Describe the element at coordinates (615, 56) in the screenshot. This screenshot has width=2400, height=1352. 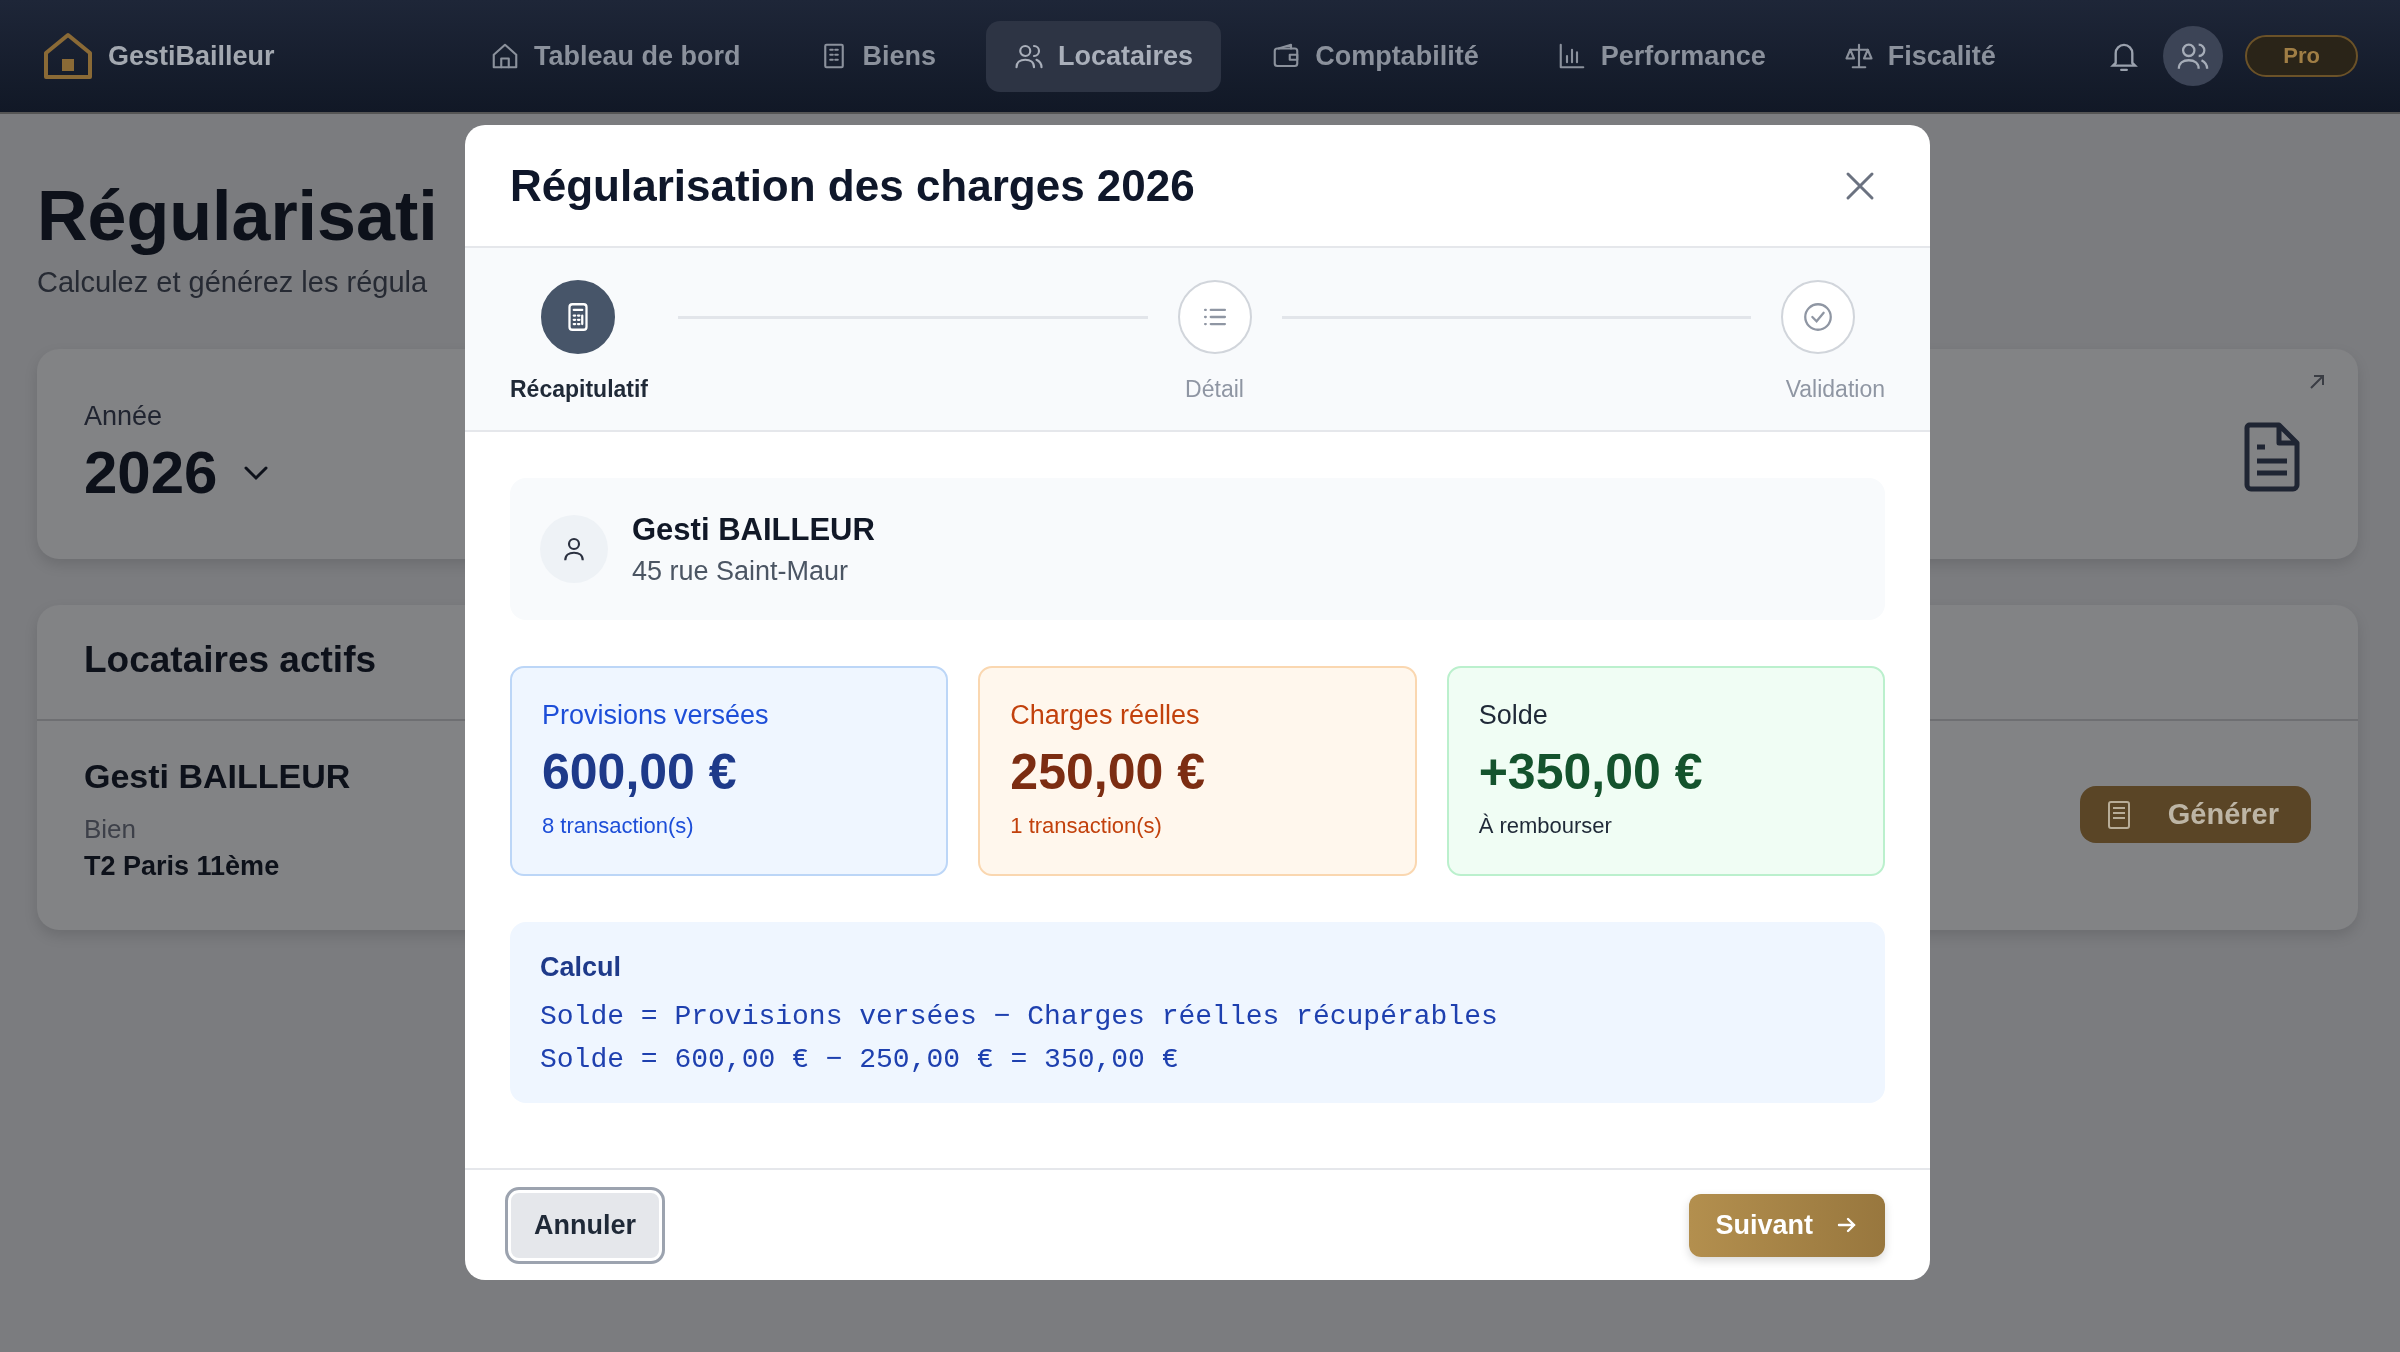
I see `nav-tab: Tableau de bord` at that location.